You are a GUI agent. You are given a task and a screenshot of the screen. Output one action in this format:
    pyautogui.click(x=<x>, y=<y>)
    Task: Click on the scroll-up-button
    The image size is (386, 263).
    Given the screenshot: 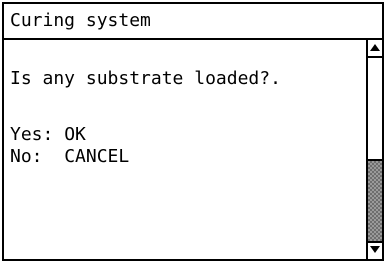 What is the action you would take?
    pyautogui.click(x=375, y=49)
    